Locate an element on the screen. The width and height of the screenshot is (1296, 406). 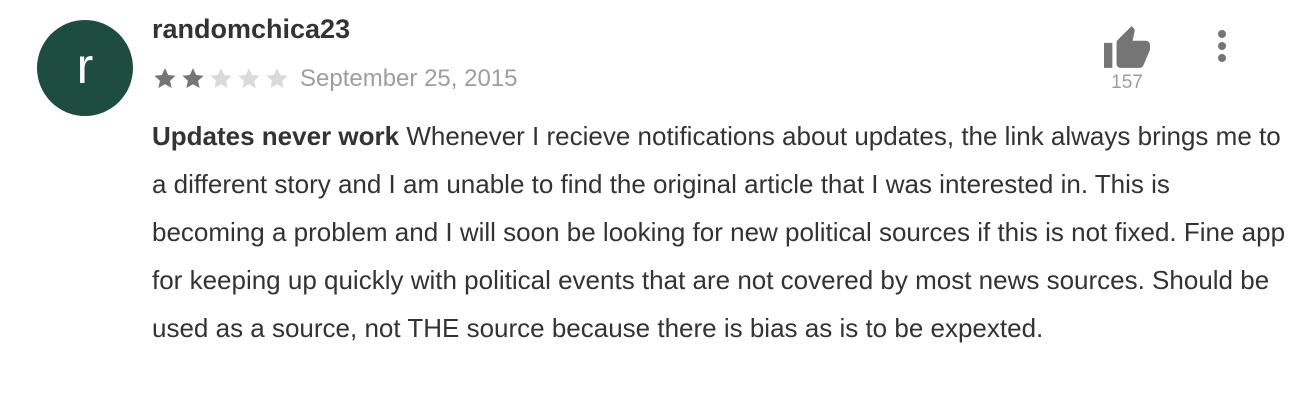
helpful-count: 157 is located at coordinates (1127, 82).